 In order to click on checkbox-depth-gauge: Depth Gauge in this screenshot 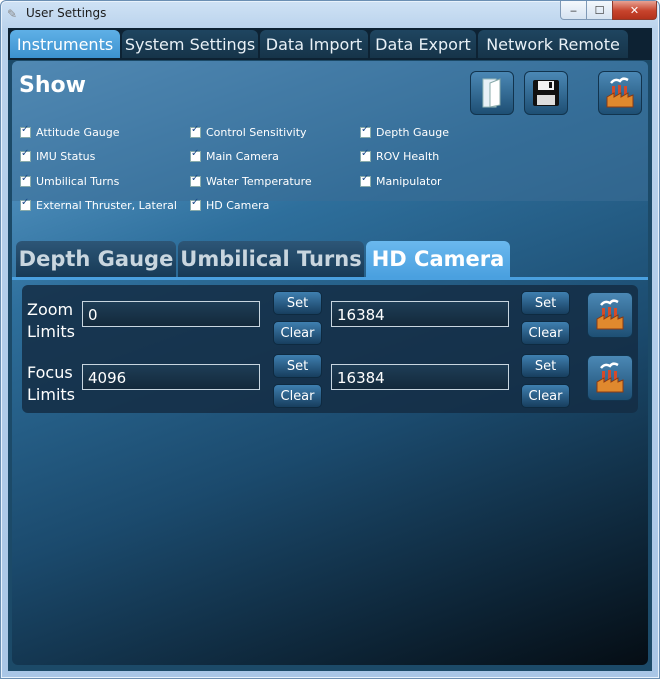, I will do `click(404, 131)`.